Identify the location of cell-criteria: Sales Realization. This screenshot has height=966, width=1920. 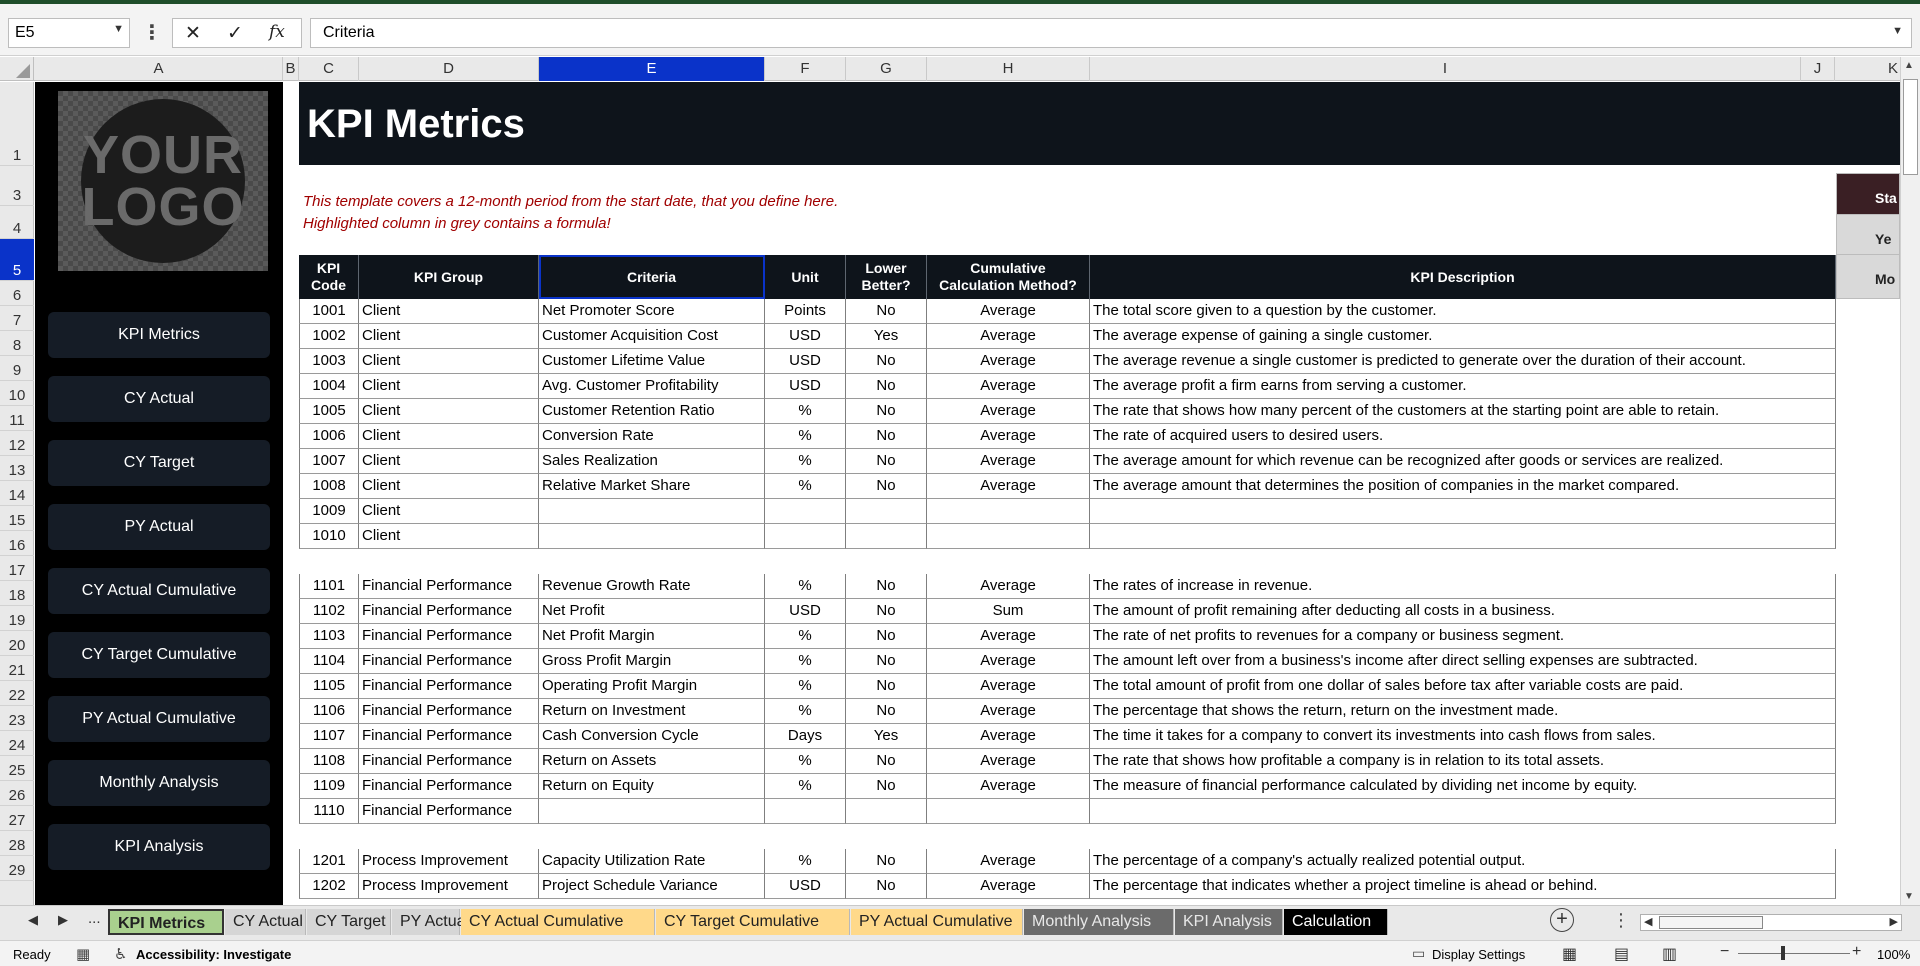
(652, 461).